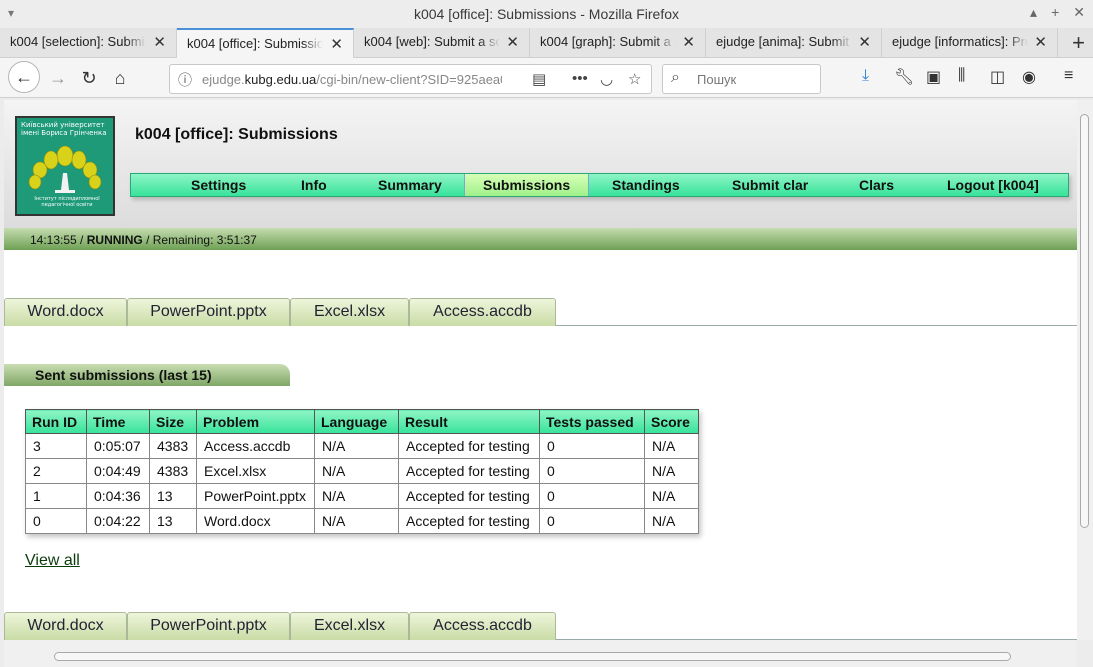 This screenshot has width=1093, height=667. What do you see at coordinates (118, 421) in the screenshot?
I see `column-header: Time` at bounding box center [118, 421].